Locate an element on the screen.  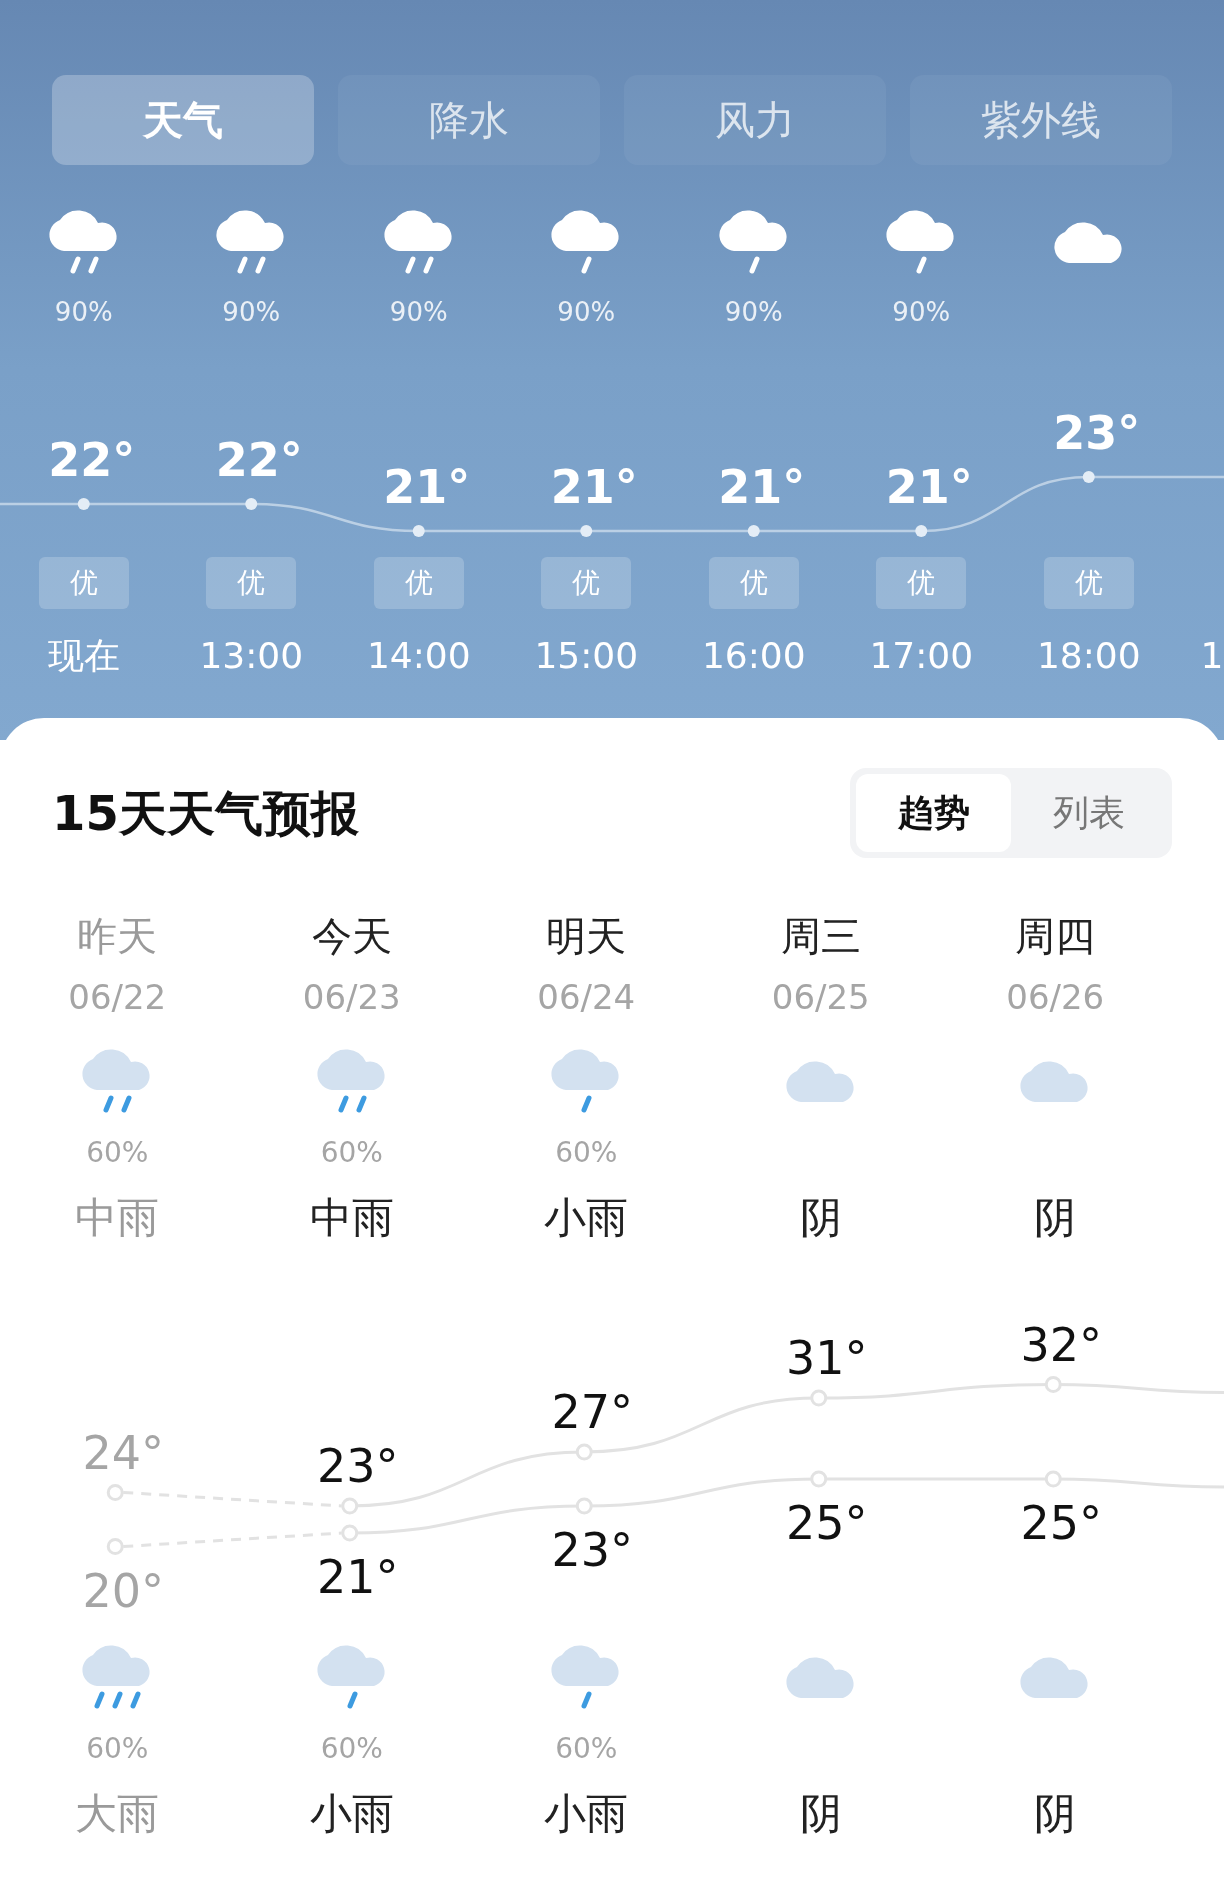
day-date: 06/25 is located at coordinates (820, 997).